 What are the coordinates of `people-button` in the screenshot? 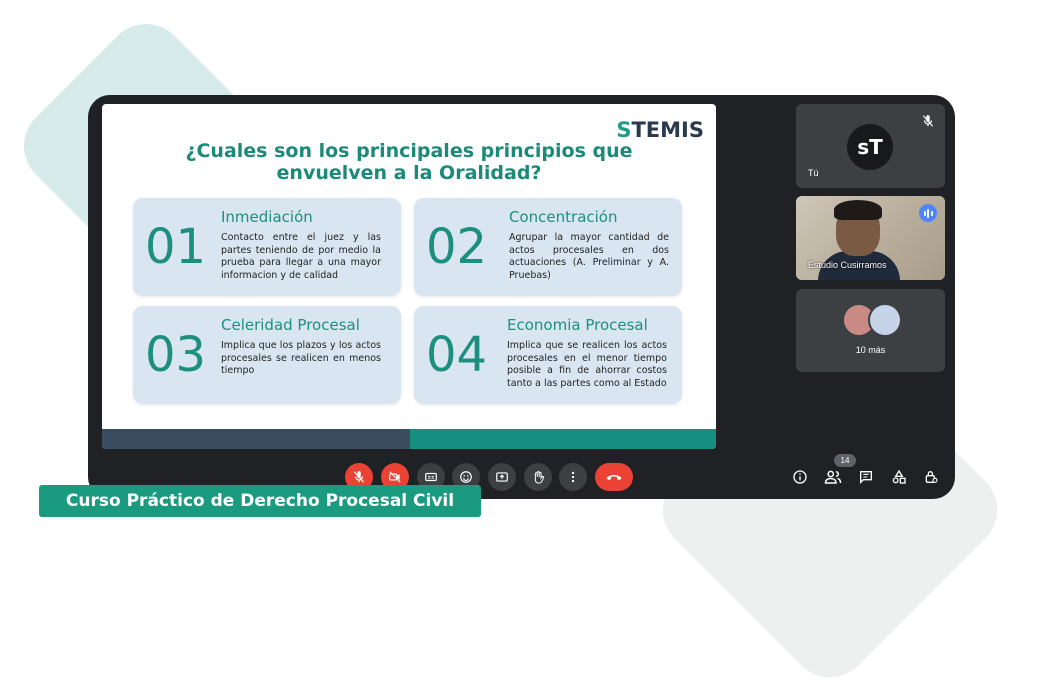 It's located at (833, 477).